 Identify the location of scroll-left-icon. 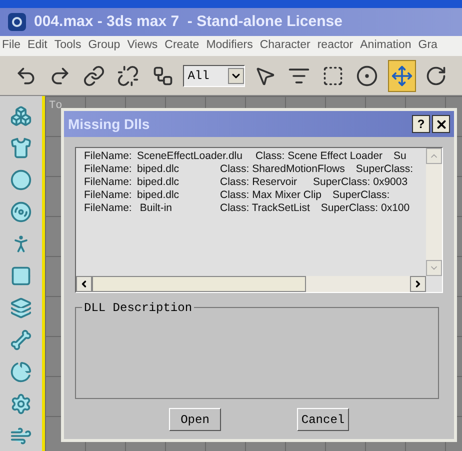
(84, 284).